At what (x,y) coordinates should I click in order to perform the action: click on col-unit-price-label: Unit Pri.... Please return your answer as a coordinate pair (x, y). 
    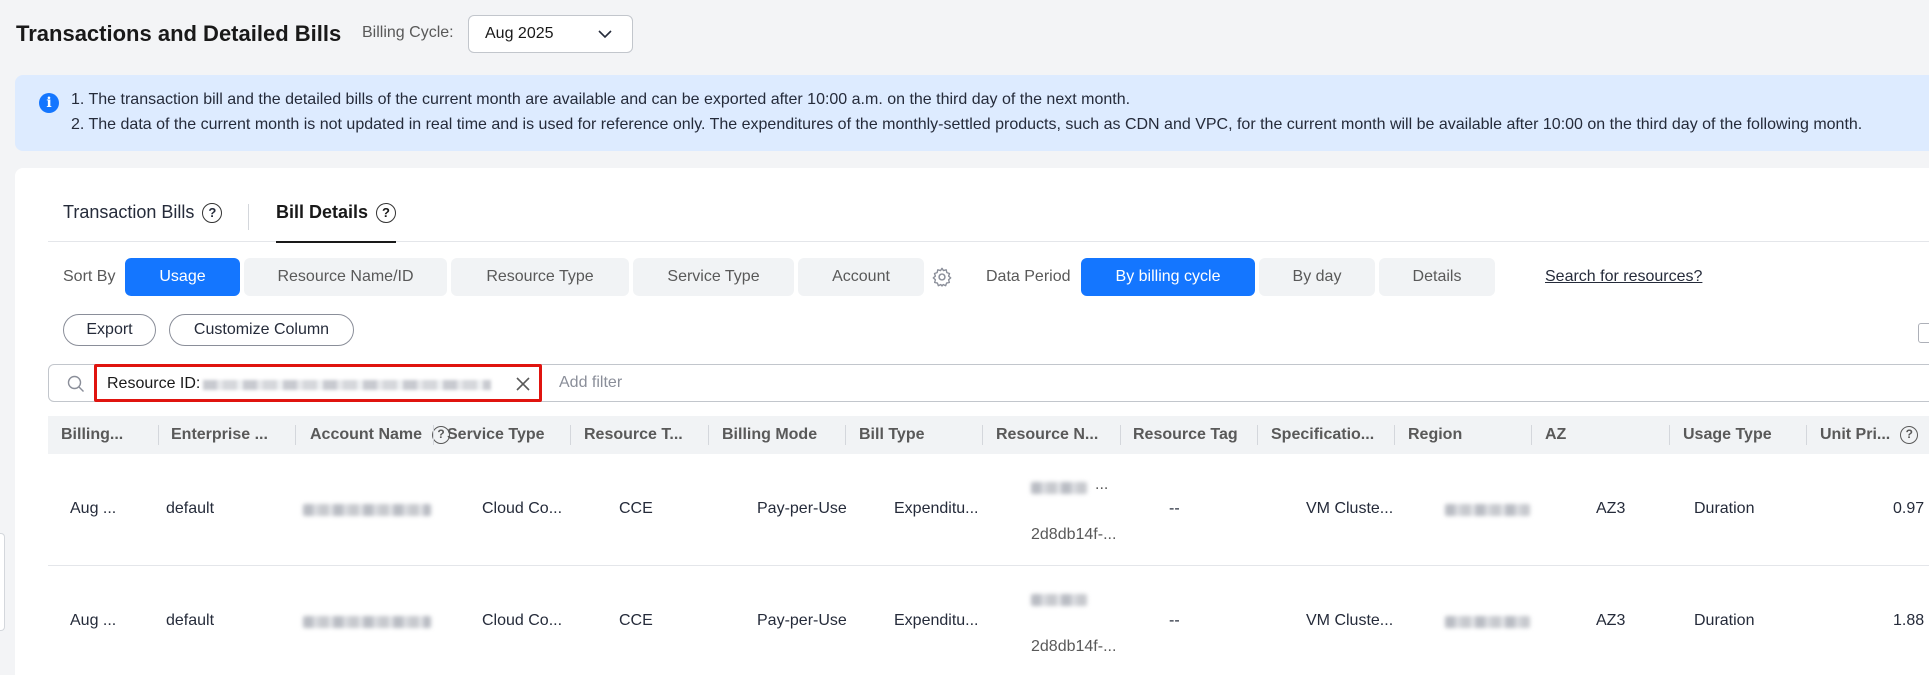
    Looking at the image, I should click on (1855, 434).